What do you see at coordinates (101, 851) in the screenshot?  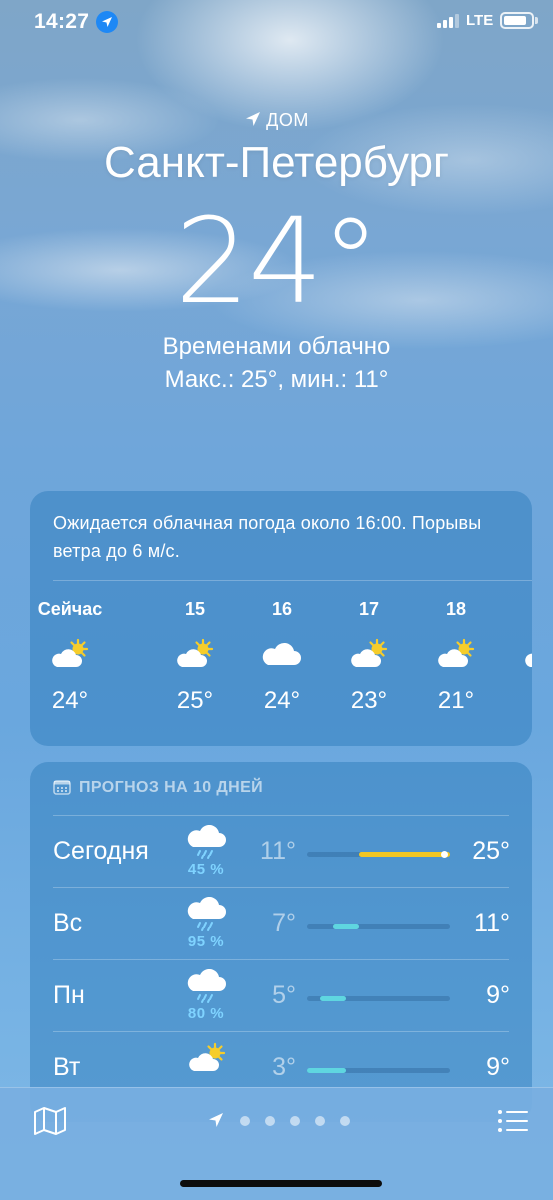 I see `day-name: Сегодня` at bounding box center [101, 851].